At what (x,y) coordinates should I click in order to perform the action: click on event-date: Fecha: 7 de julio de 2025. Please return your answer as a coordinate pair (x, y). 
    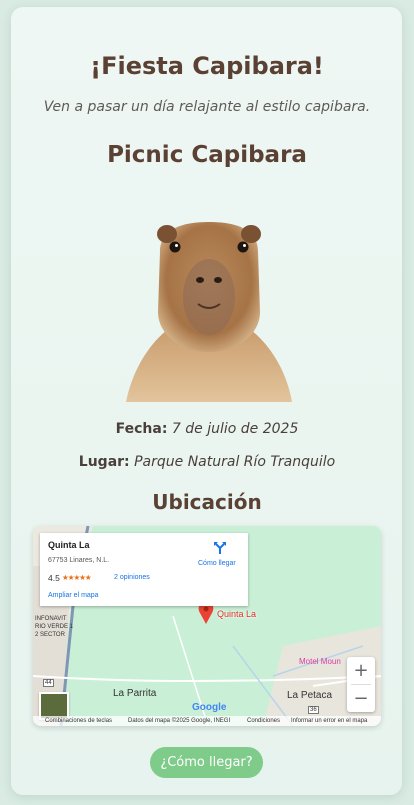
    Looking at the image, I should click on (207, 429).